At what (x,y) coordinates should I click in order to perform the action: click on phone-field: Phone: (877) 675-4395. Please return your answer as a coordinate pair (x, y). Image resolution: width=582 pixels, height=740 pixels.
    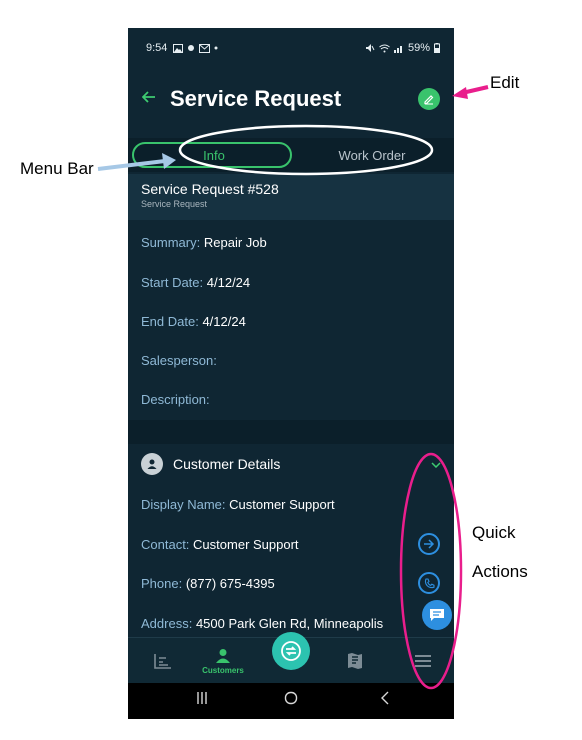
    Looking at the image, I should click on (291, 583).